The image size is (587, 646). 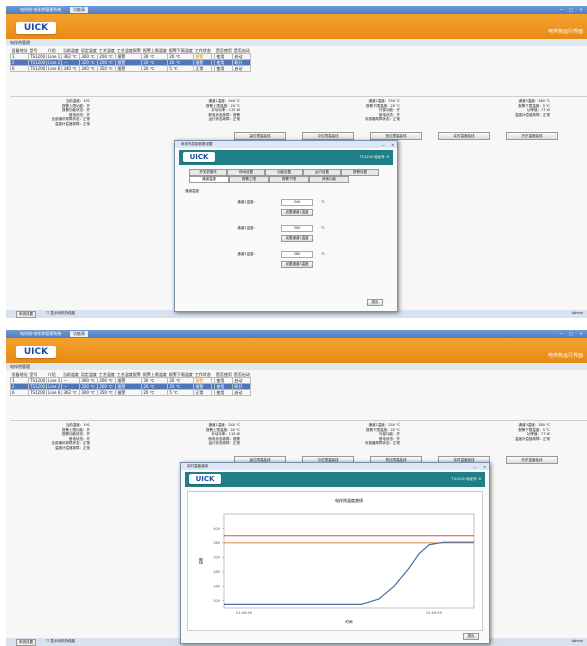 I want to click on table-cell: 300 ℃, so click(x=89, y=392).